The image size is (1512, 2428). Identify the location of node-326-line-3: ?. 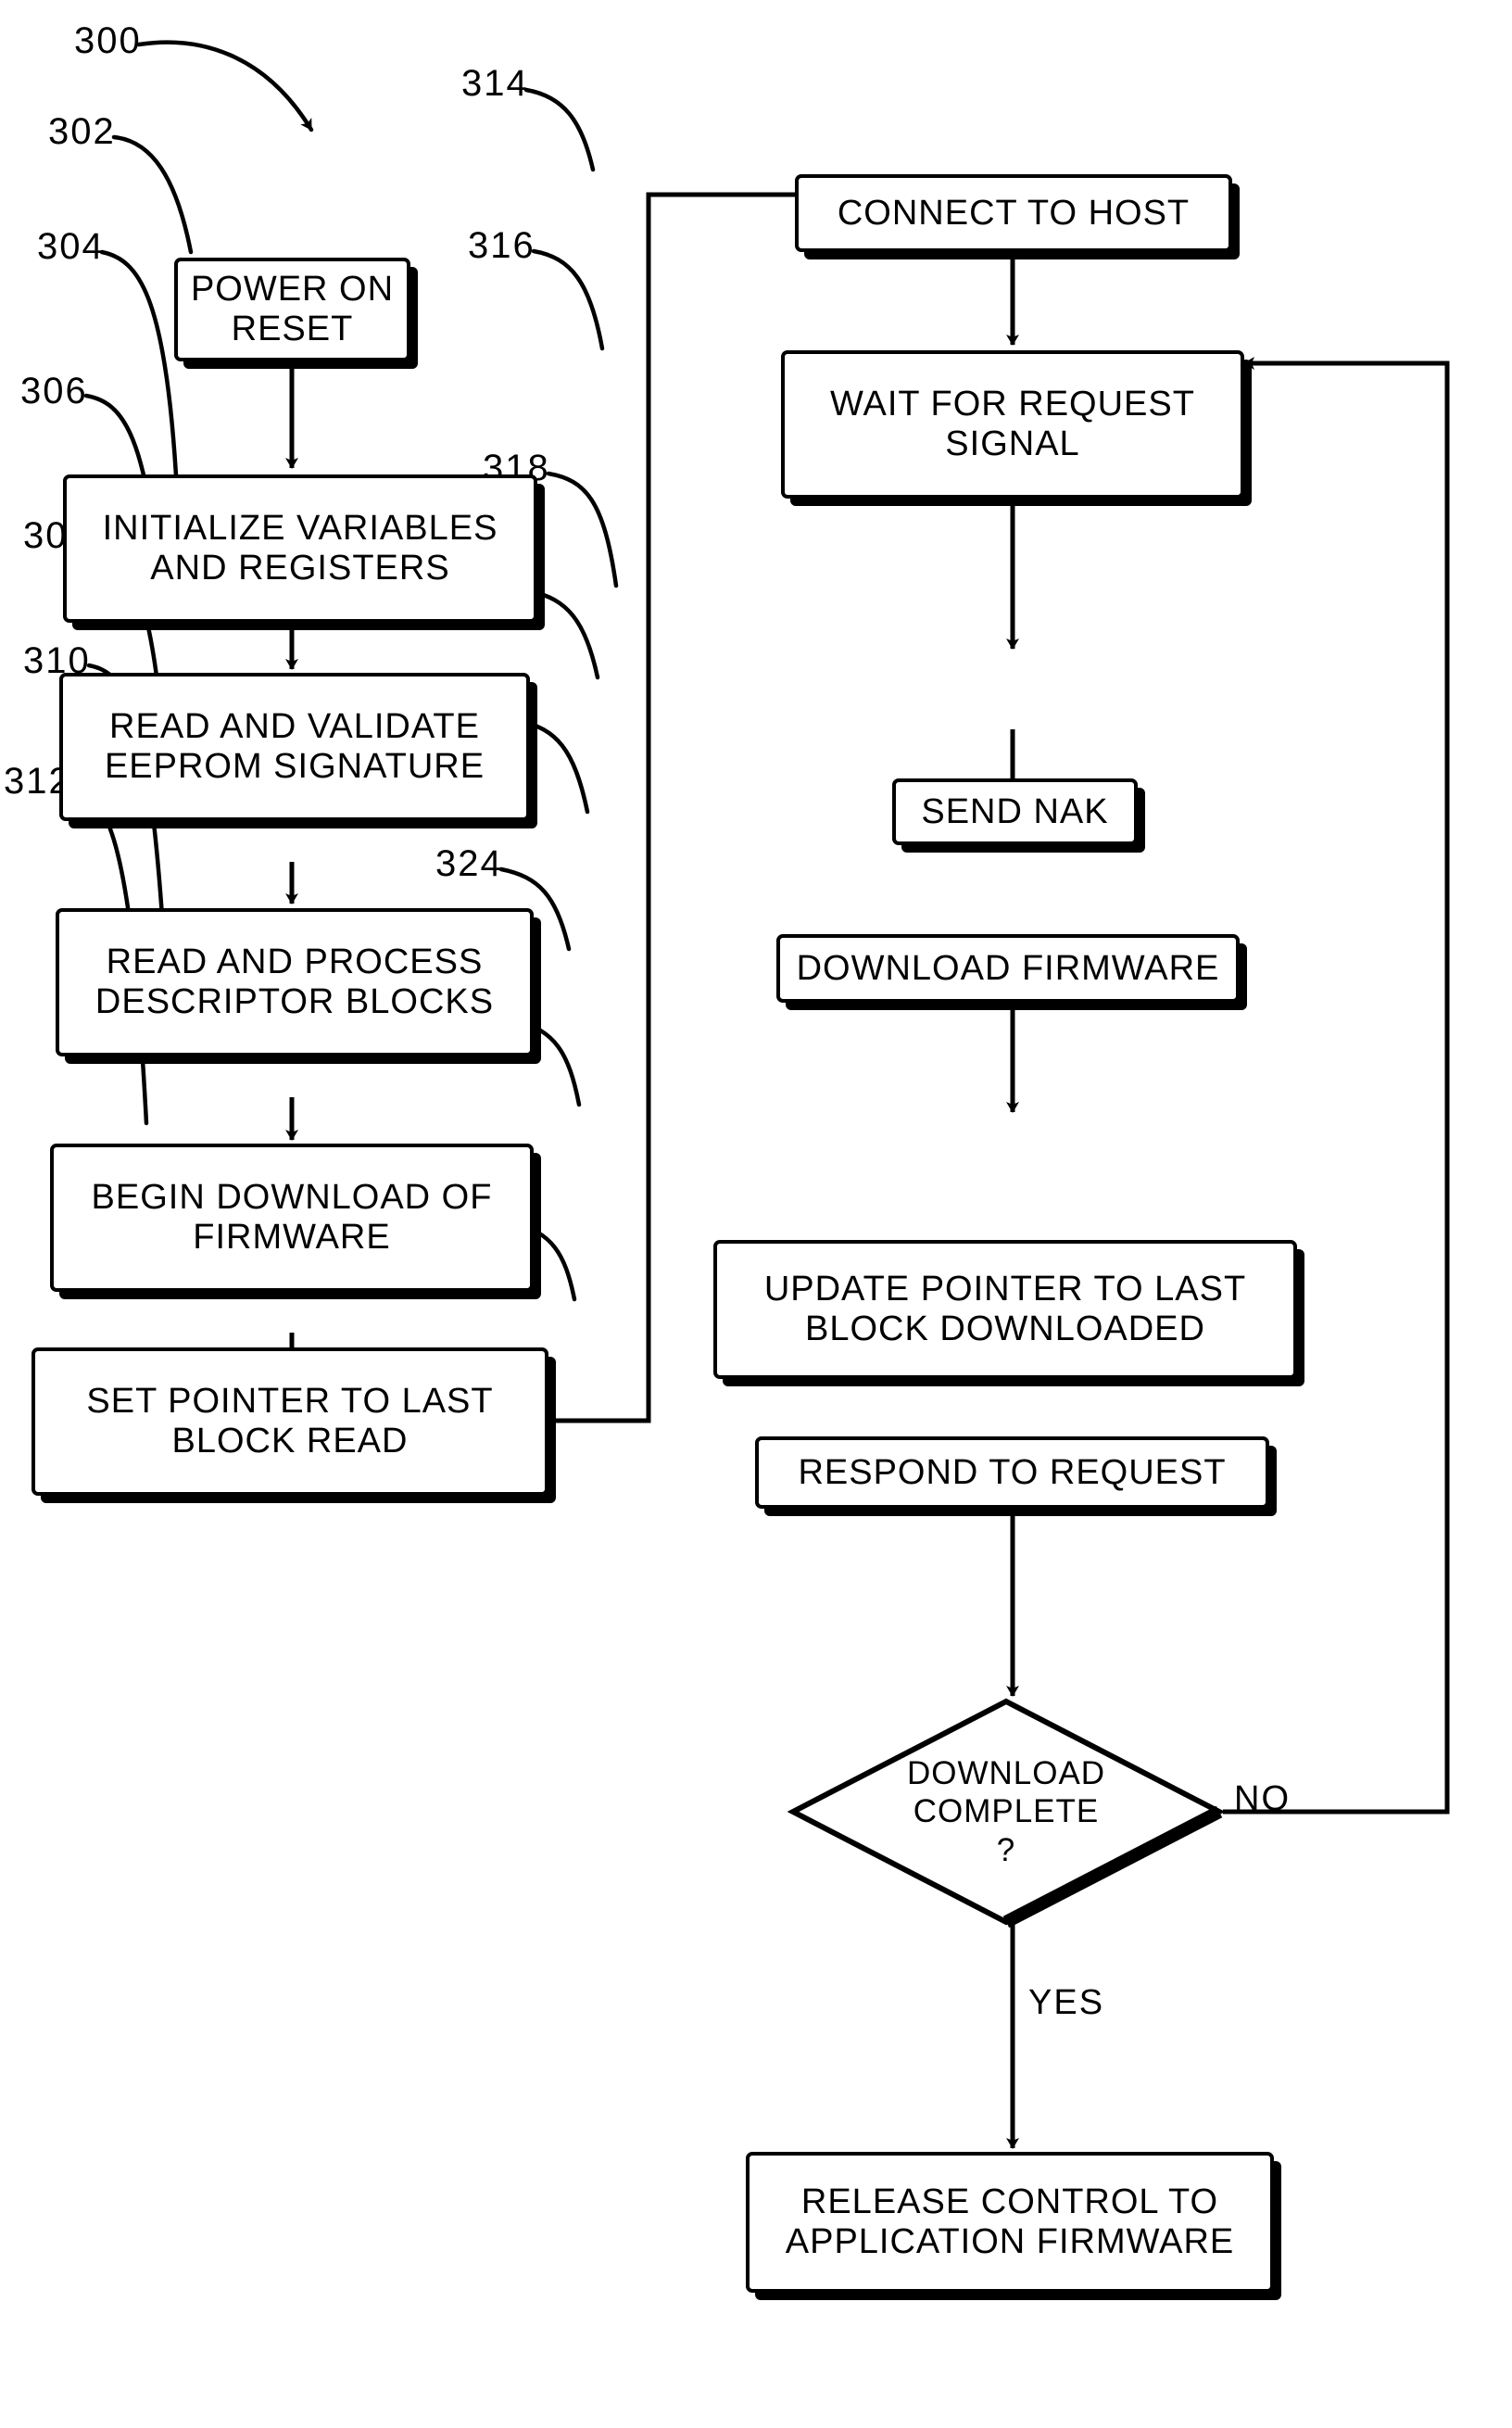
(1006, 1849).